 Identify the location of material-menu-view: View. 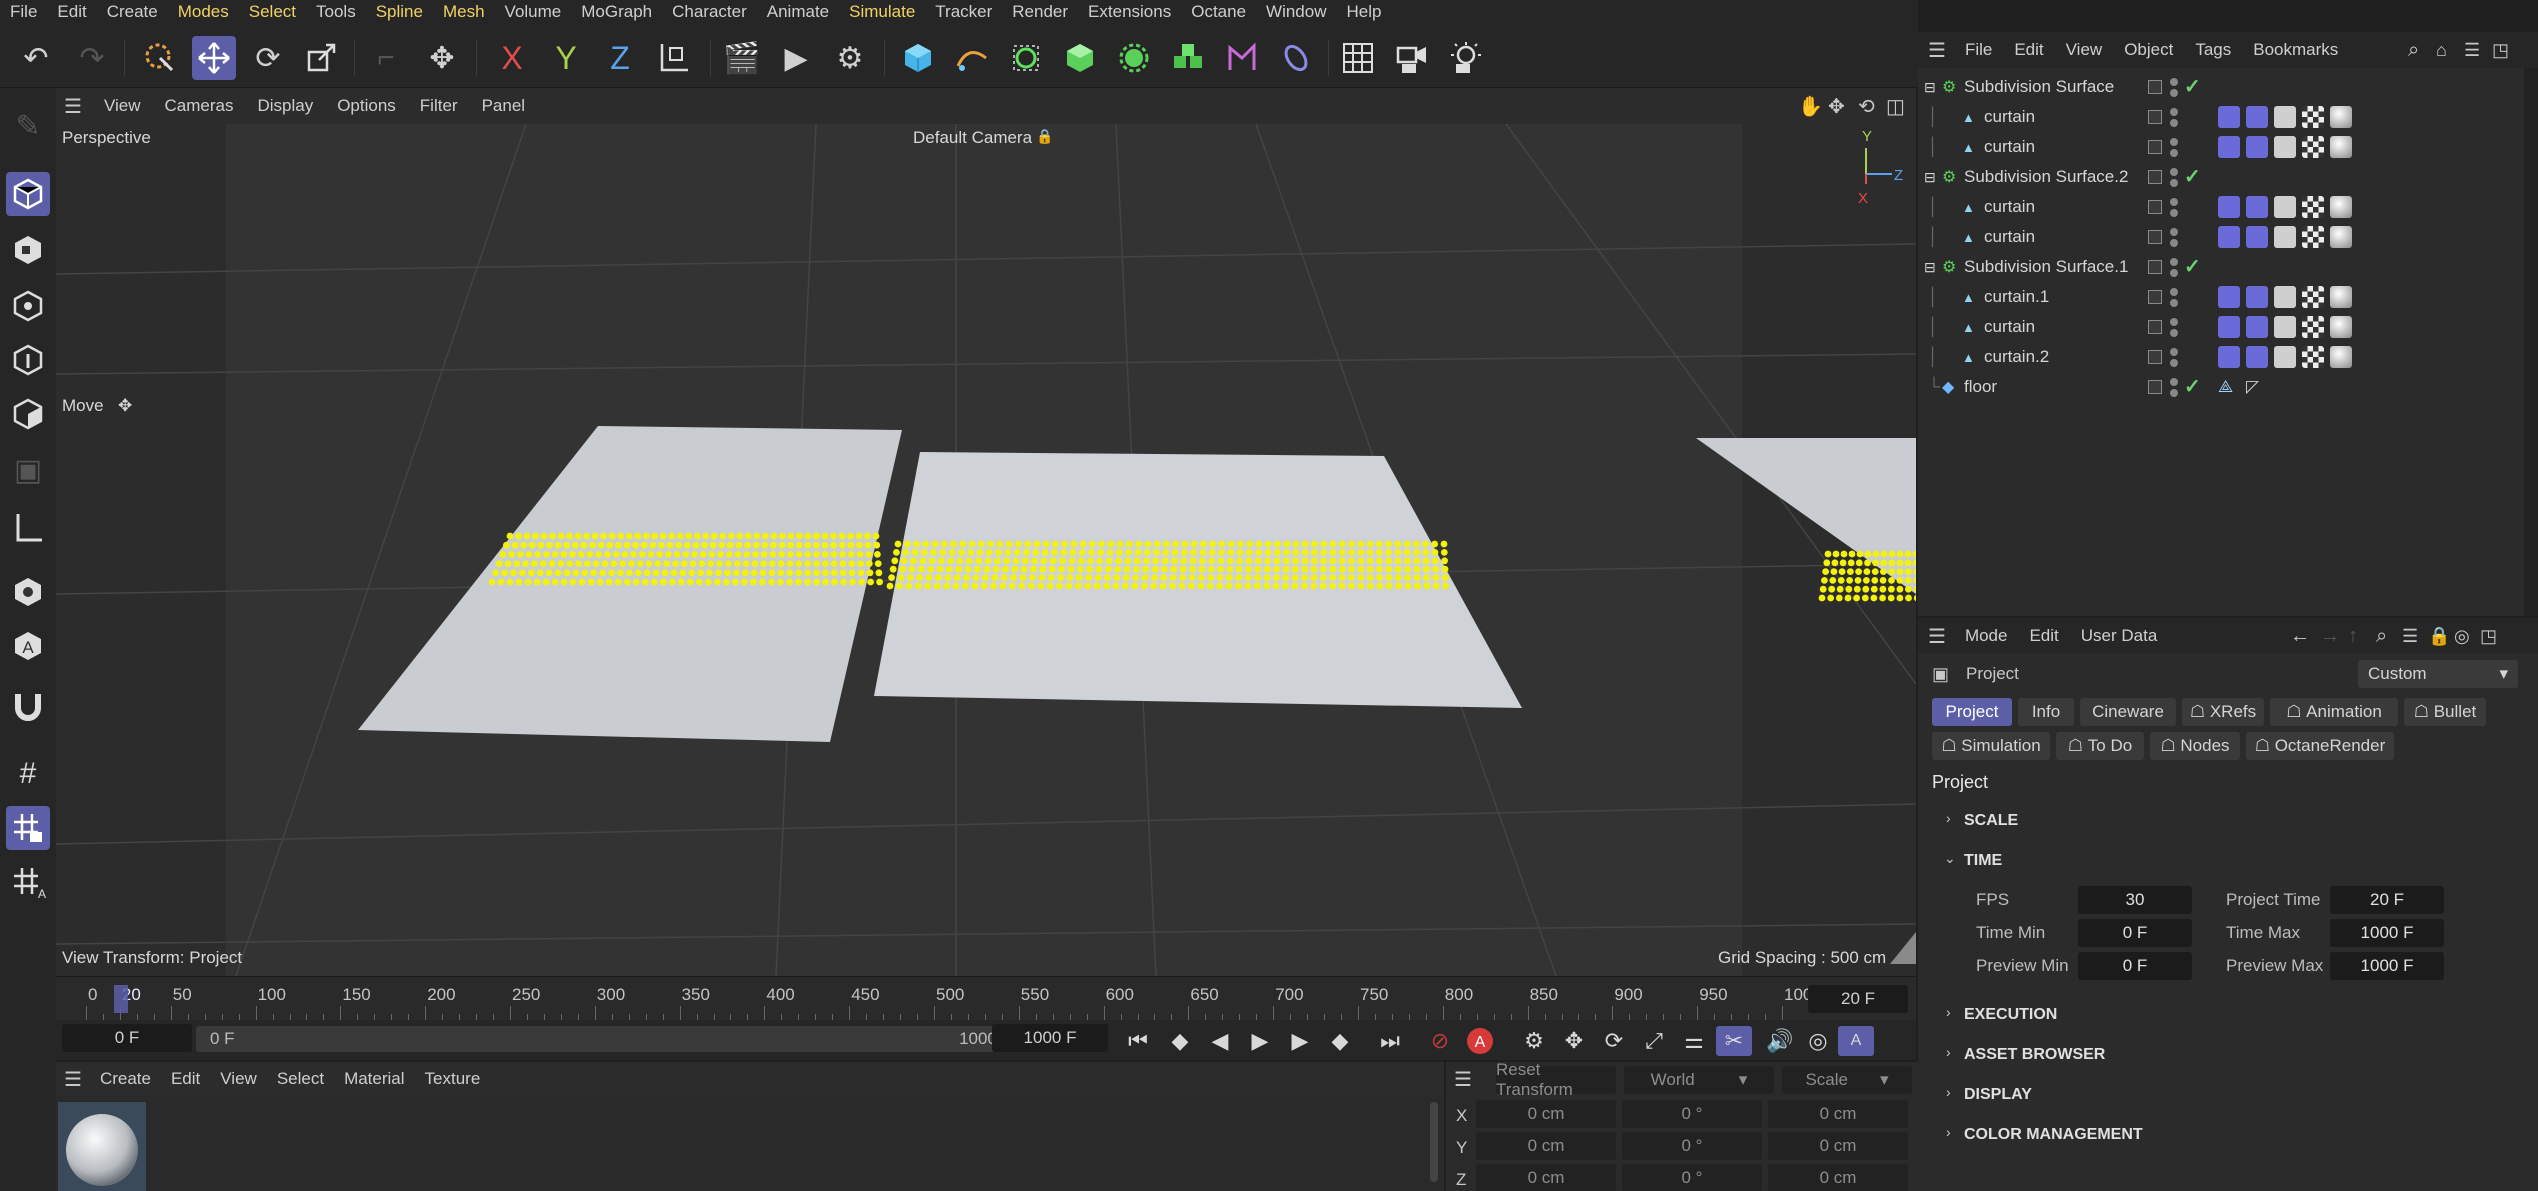
(238, 1079).